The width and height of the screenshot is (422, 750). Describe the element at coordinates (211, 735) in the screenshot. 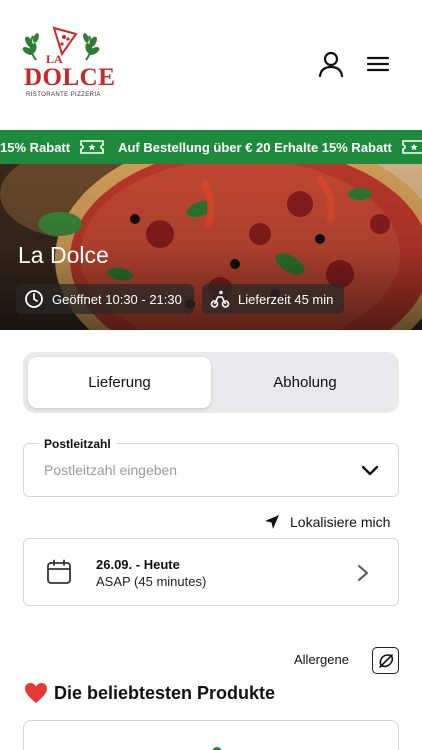

I see `product-card` at that location.